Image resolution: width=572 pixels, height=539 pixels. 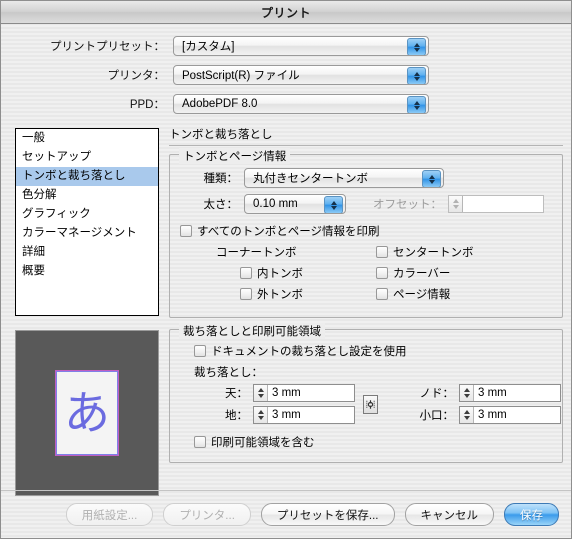 I want to click on marks-columns: コーナートンボ 内トンボ 外トンボ センタートンボ カラーバー ページ情報, so click(x=366, y=275).